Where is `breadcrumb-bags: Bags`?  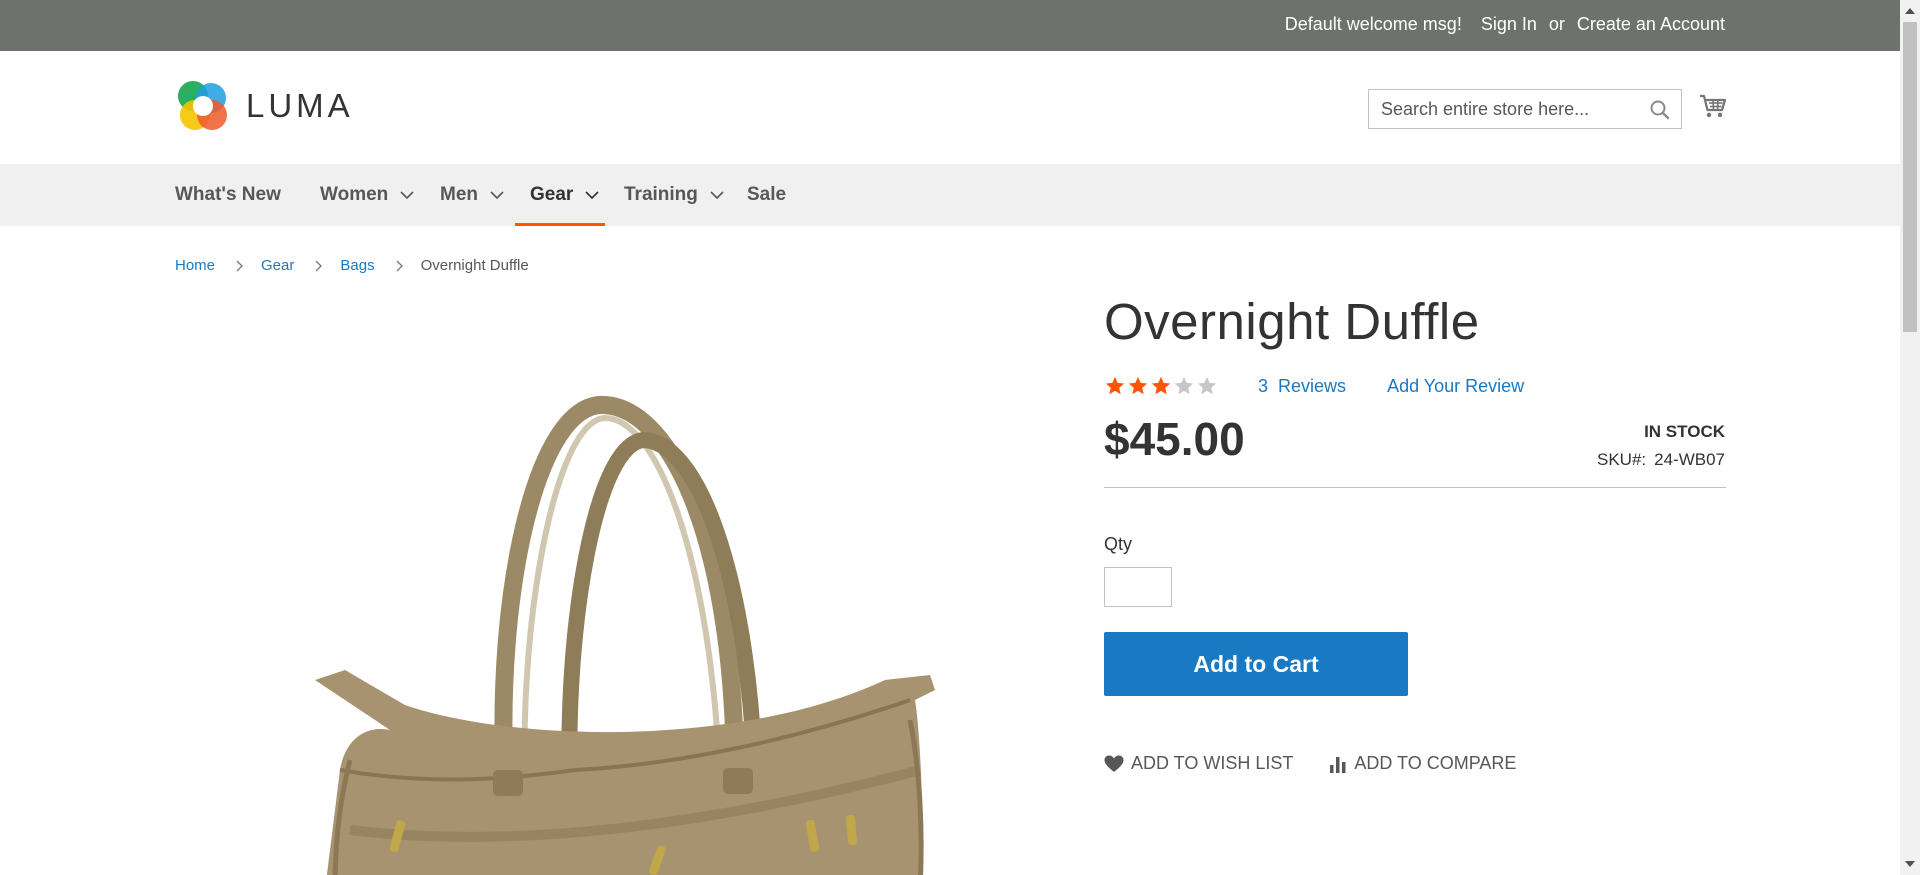 breadcrumb-bags: Bags is located at coordinates (357, 265).